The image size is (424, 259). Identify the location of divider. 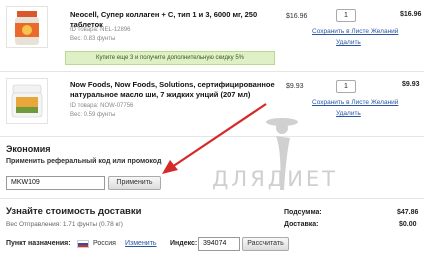
(212, 198).